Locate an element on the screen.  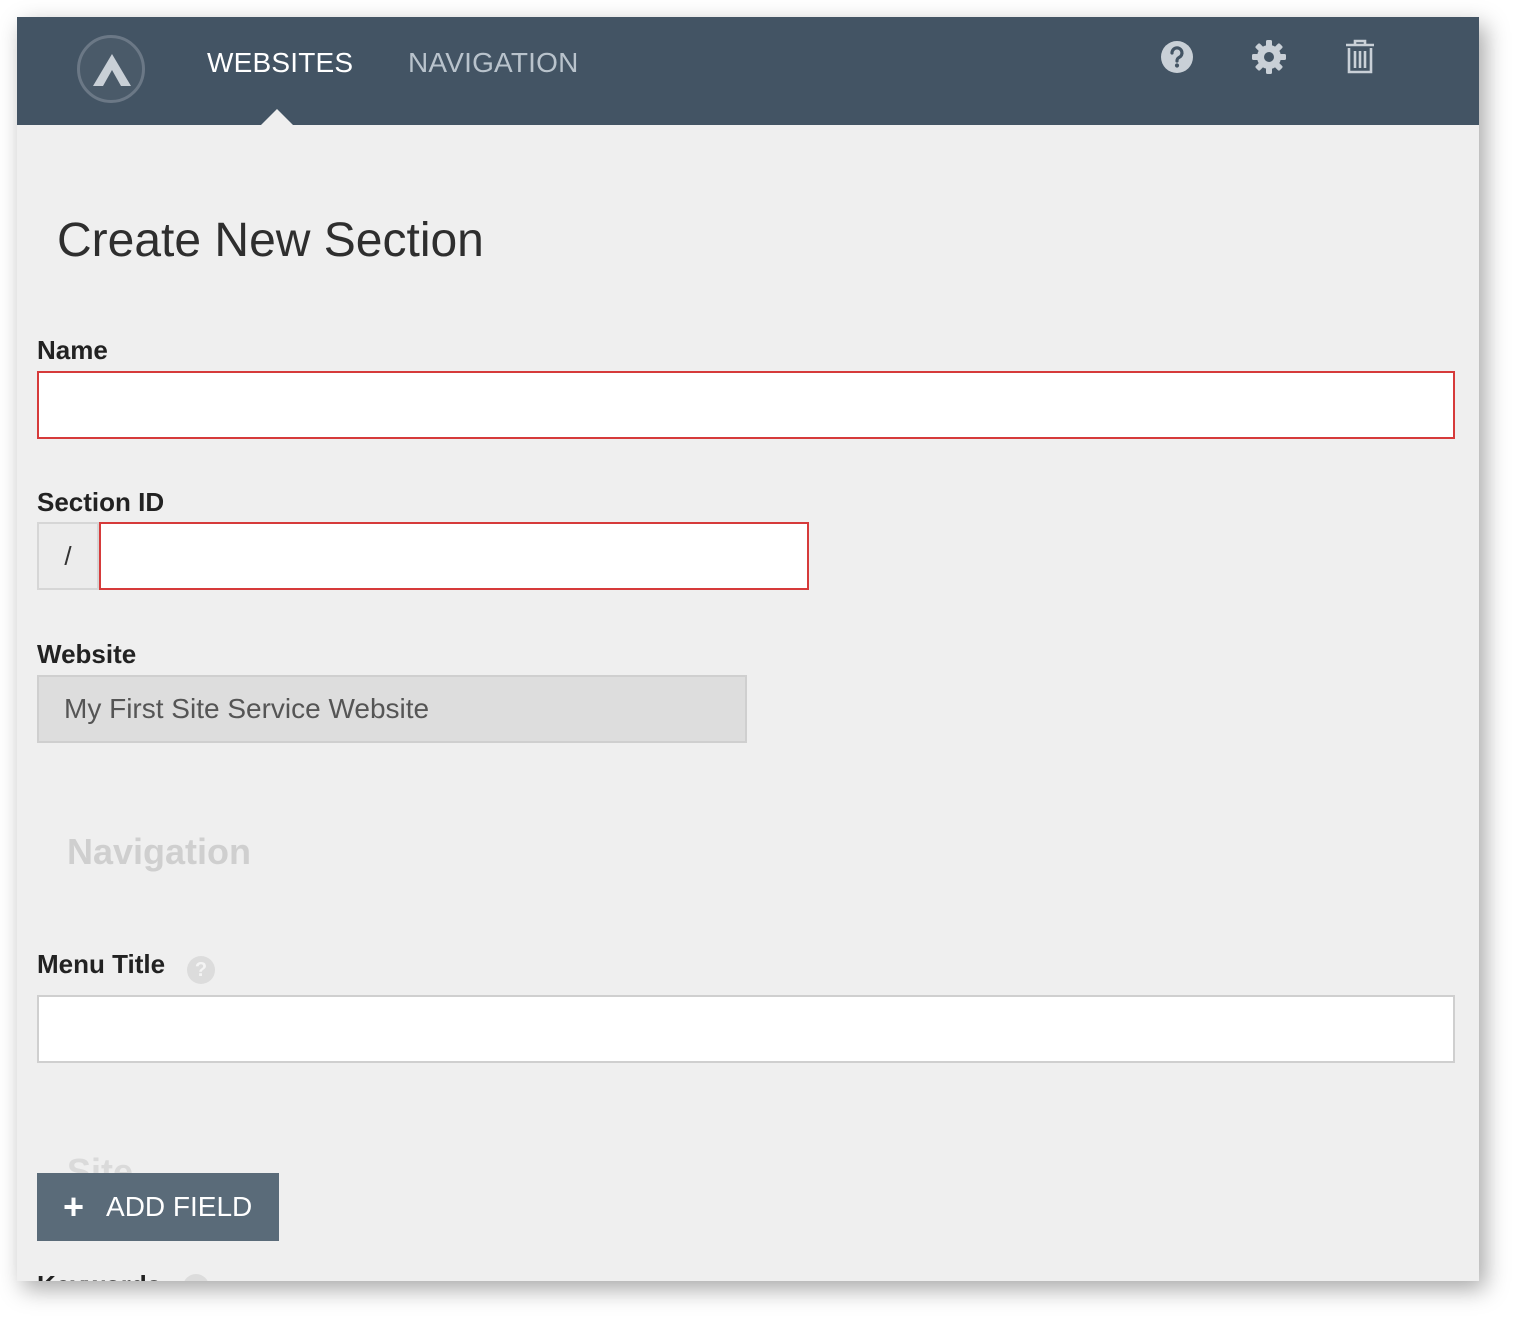
plus-icon: + is located at coordinates (74, 1206).